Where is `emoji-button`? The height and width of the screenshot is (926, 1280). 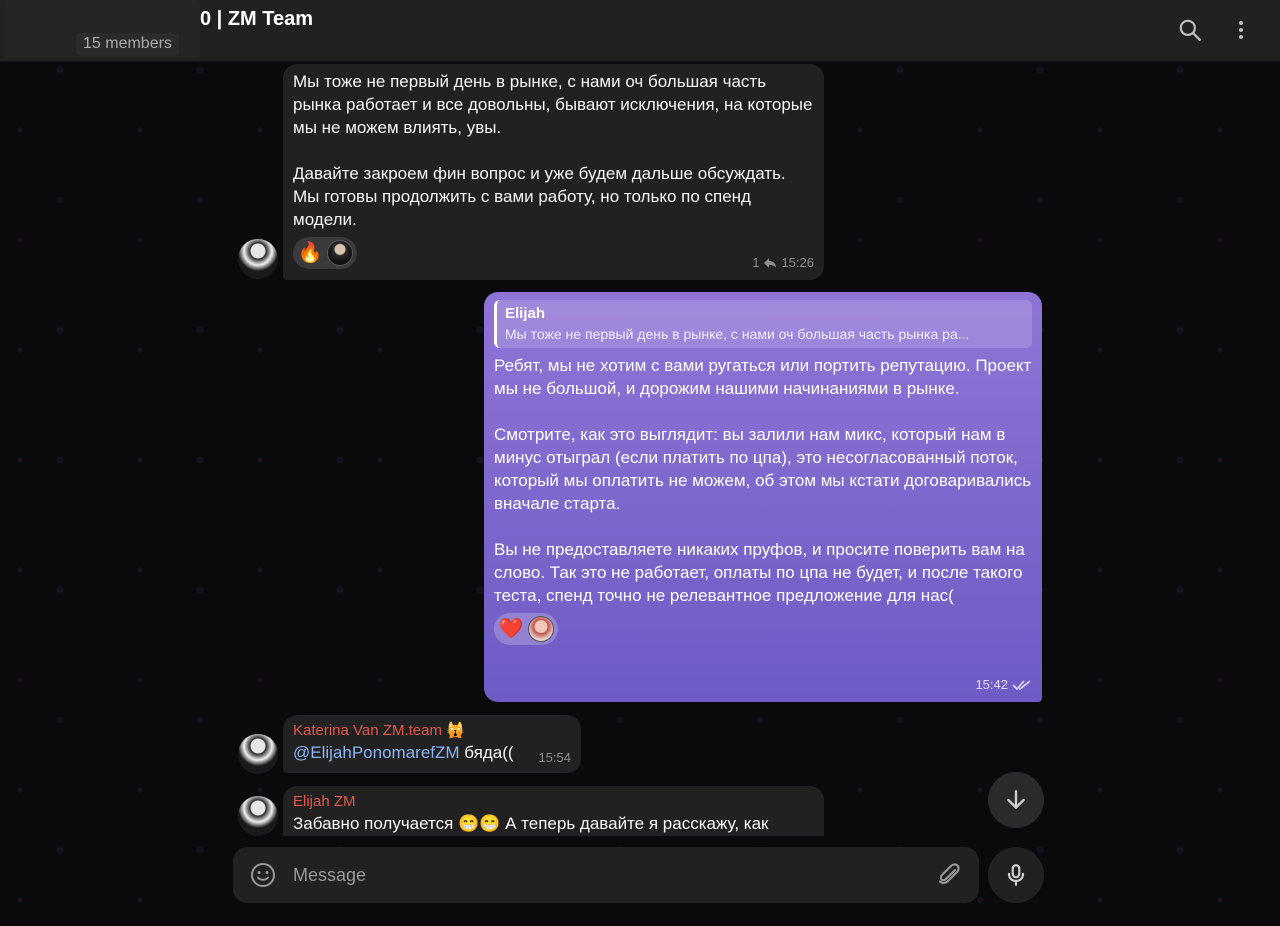
emoji-button is located at coordinates (263, 875).